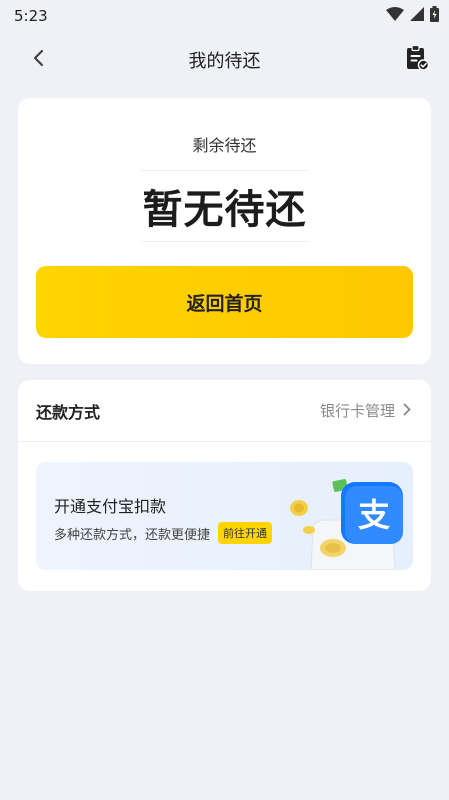  I want to click on return-home-button: 返回首页, so click(224, 302).